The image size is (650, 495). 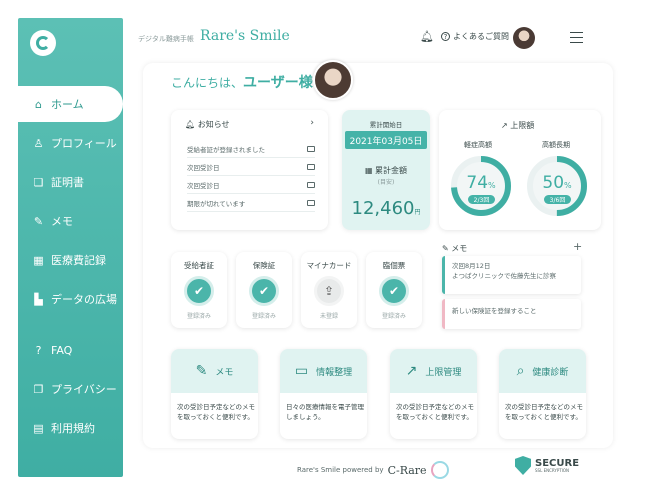 I want to click on sidebar-item-label: 医療費記録, so click(x=78, y=260).